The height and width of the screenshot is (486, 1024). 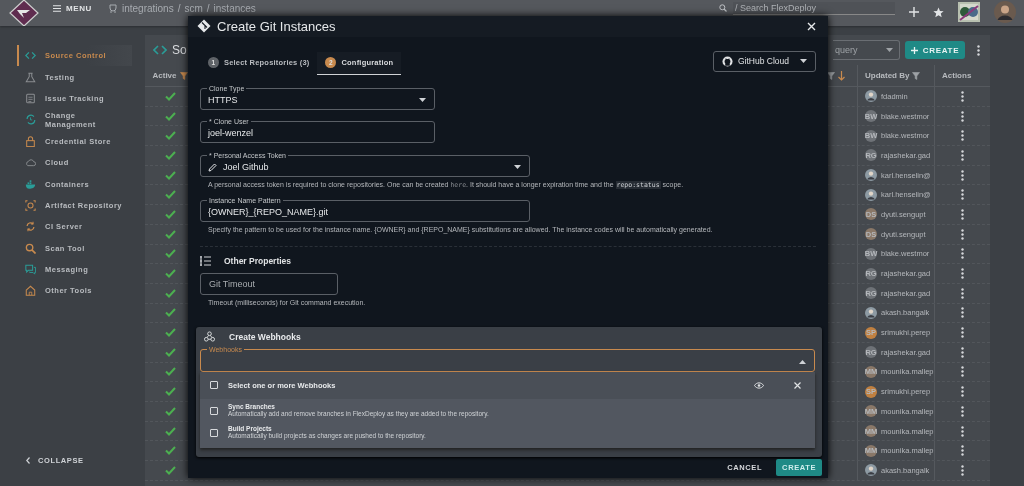 I want to click on column-header: Updated By, so click(x=887, y=75).